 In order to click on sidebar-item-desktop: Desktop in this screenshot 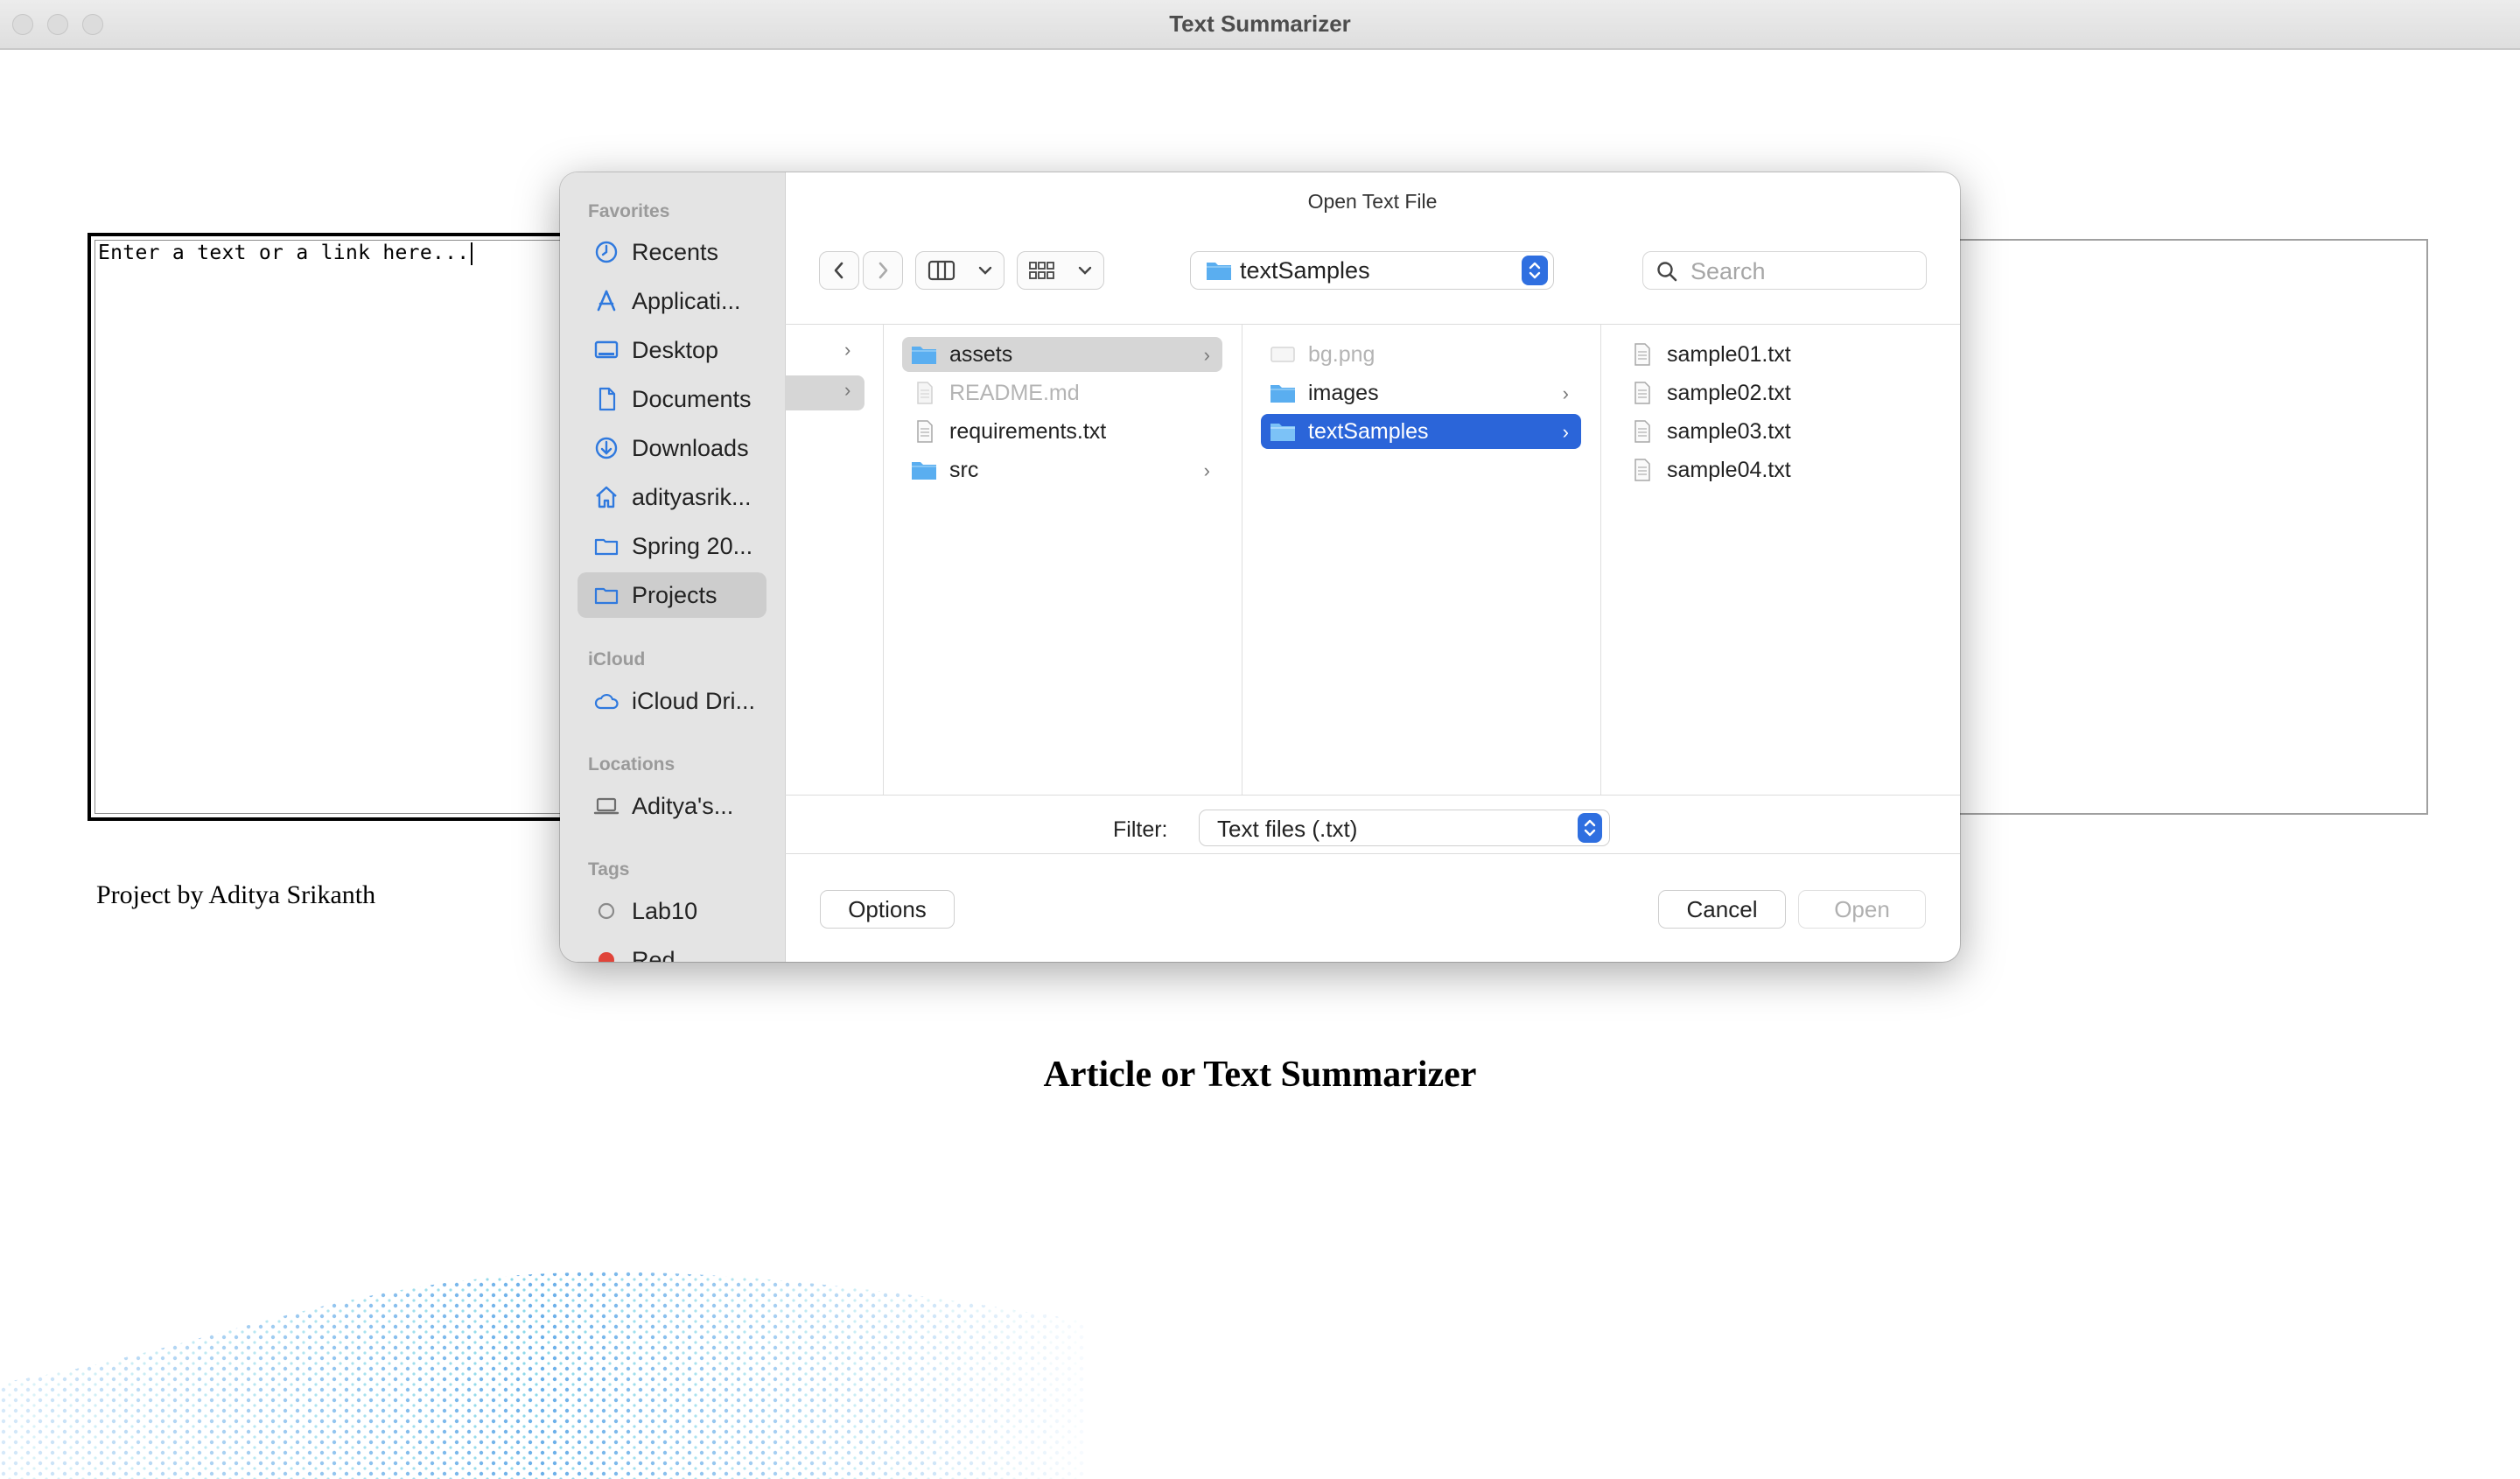, I will do `click(672, 350)`.